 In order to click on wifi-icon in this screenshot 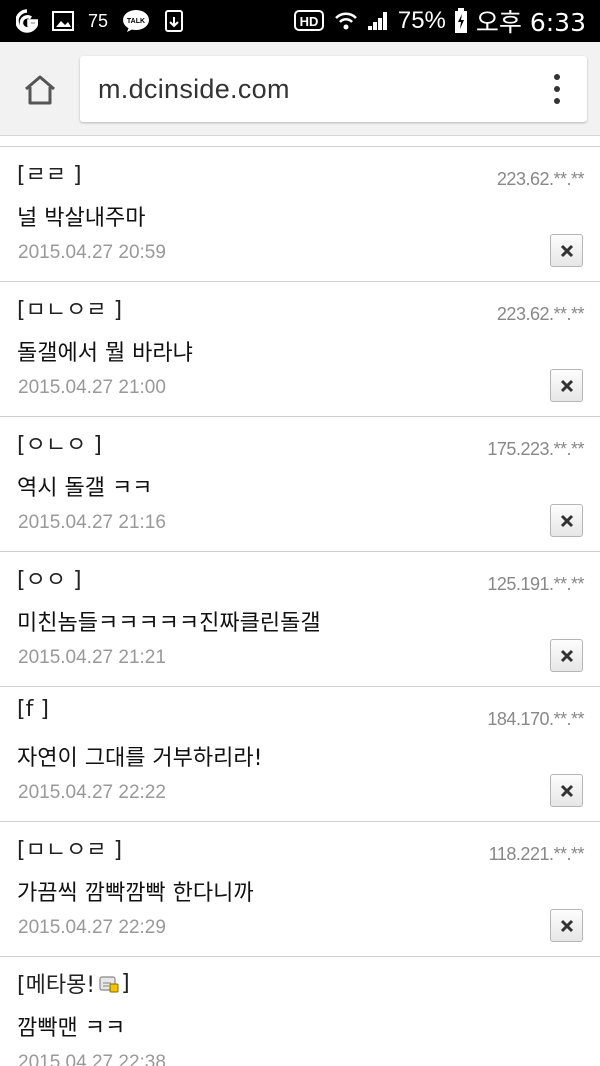, I will do `click(346, 21)`.